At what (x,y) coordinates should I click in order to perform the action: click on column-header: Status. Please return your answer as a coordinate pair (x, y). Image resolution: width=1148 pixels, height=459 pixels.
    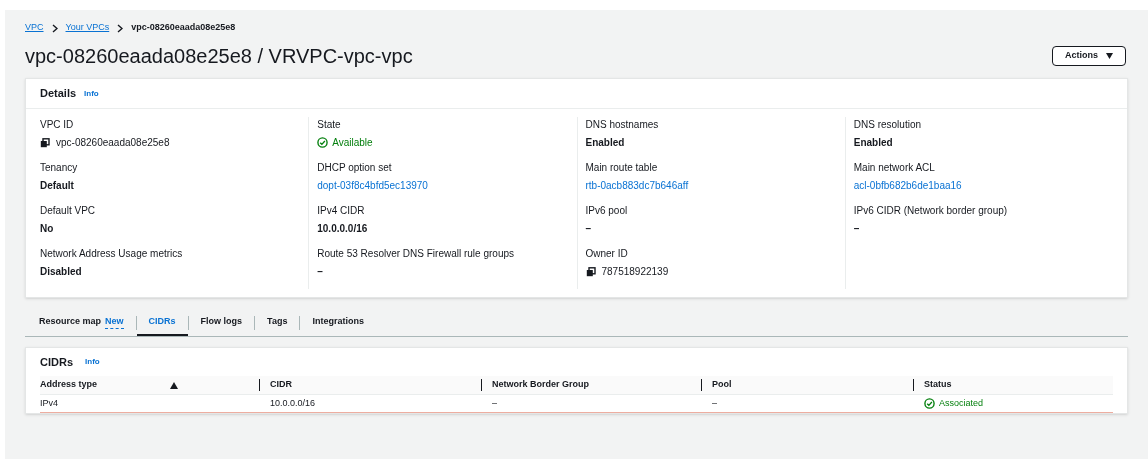
    Looking at the image, I should click on (1013, 385).